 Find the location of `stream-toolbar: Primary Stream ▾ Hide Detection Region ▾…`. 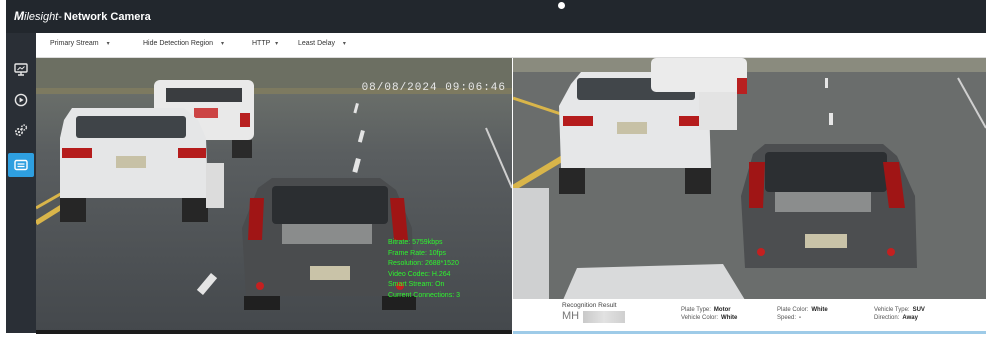

stream-toolbar: Primary Stream ▾ Hide Detection Region ▾… is located at coordinates (511, 45).